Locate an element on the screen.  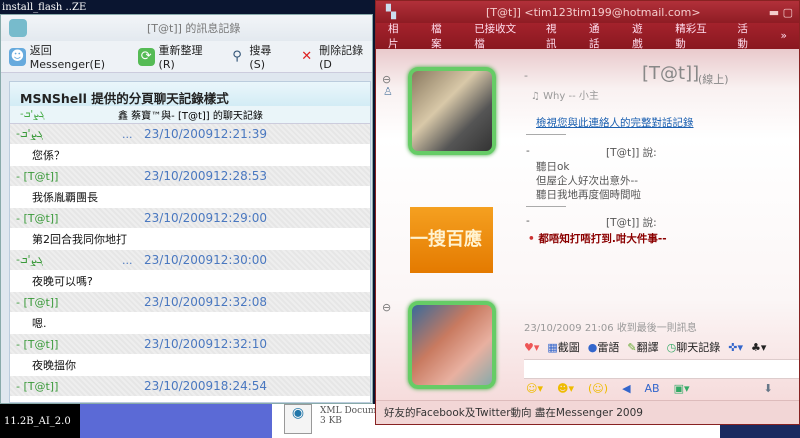
format-toolbar: ☺▾ ☻▾ (☺) ◀ AB ▣▾ ⬇ is located at coordinates (649, 388).